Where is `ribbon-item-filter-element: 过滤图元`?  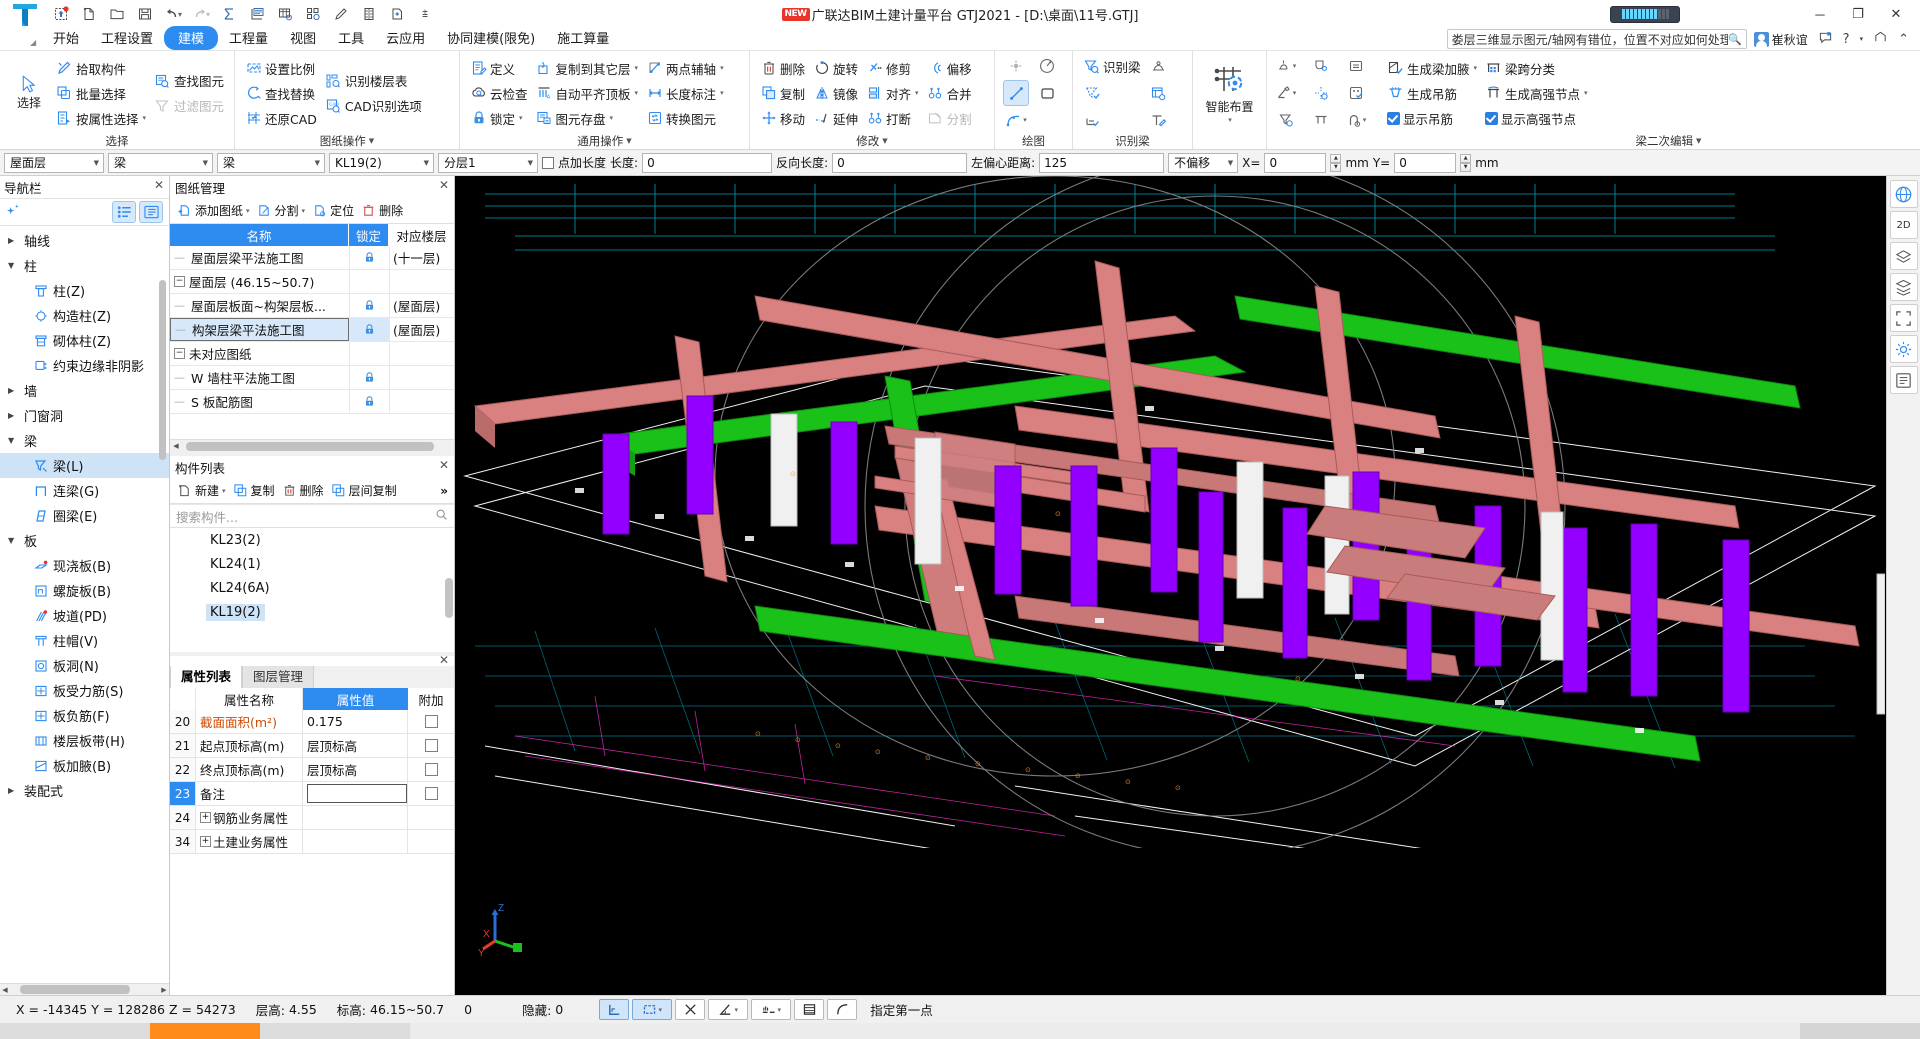 ribbon-item-filter-element: 过滤图元 is located at coordinates (189, 106).